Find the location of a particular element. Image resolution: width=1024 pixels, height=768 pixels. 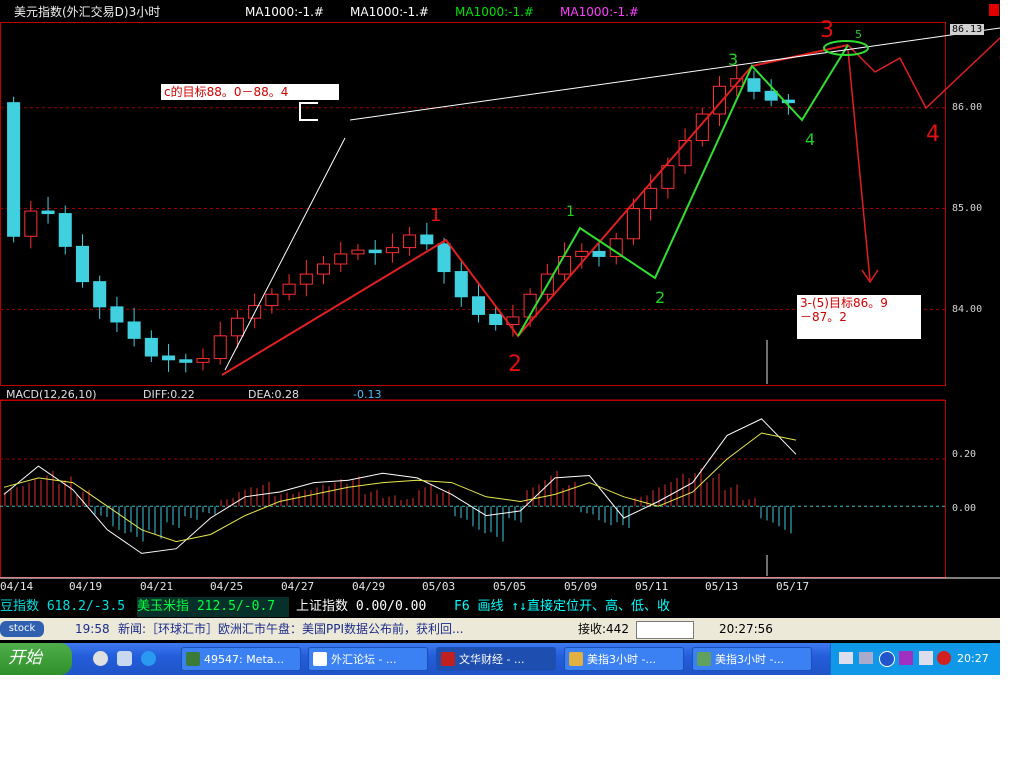

start-button: 开始 is located at coordinates (36, 659).